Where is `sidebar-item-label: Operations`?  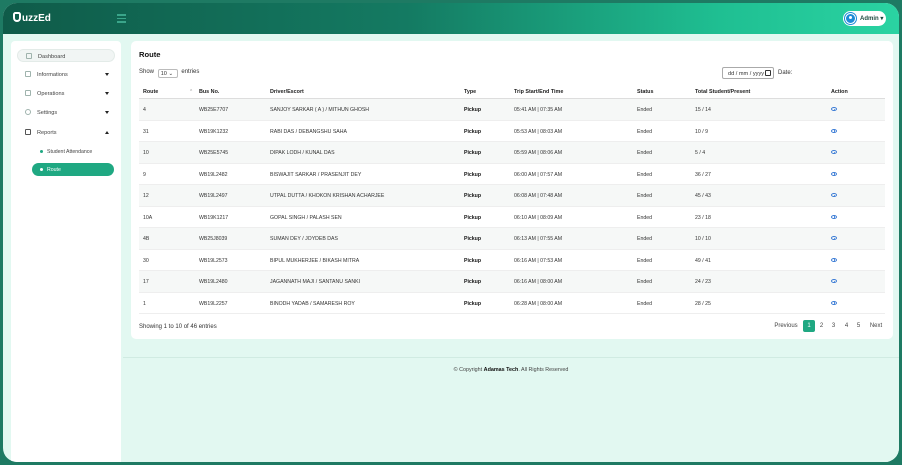 sidebar-item-label: Operations is located at coordinates (51, 93).